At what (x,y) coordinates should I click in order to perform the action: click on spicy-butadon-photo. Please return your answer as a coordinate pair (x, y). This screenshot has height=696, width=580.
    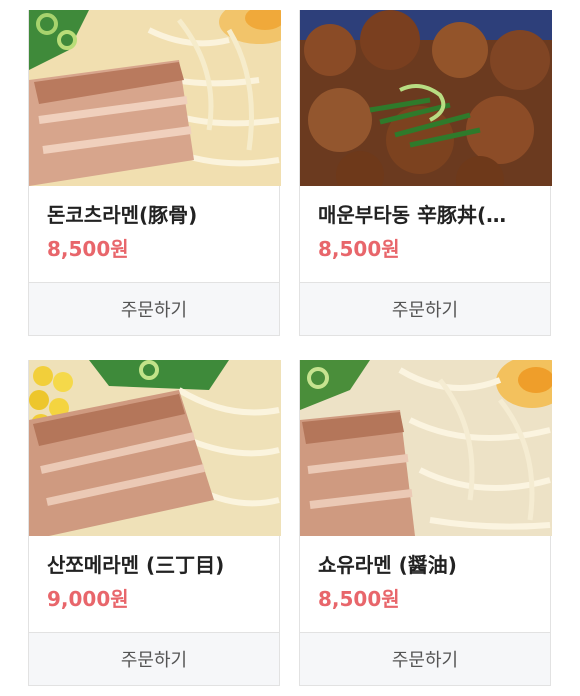
    Looking at the image, I should click on (426, 98).